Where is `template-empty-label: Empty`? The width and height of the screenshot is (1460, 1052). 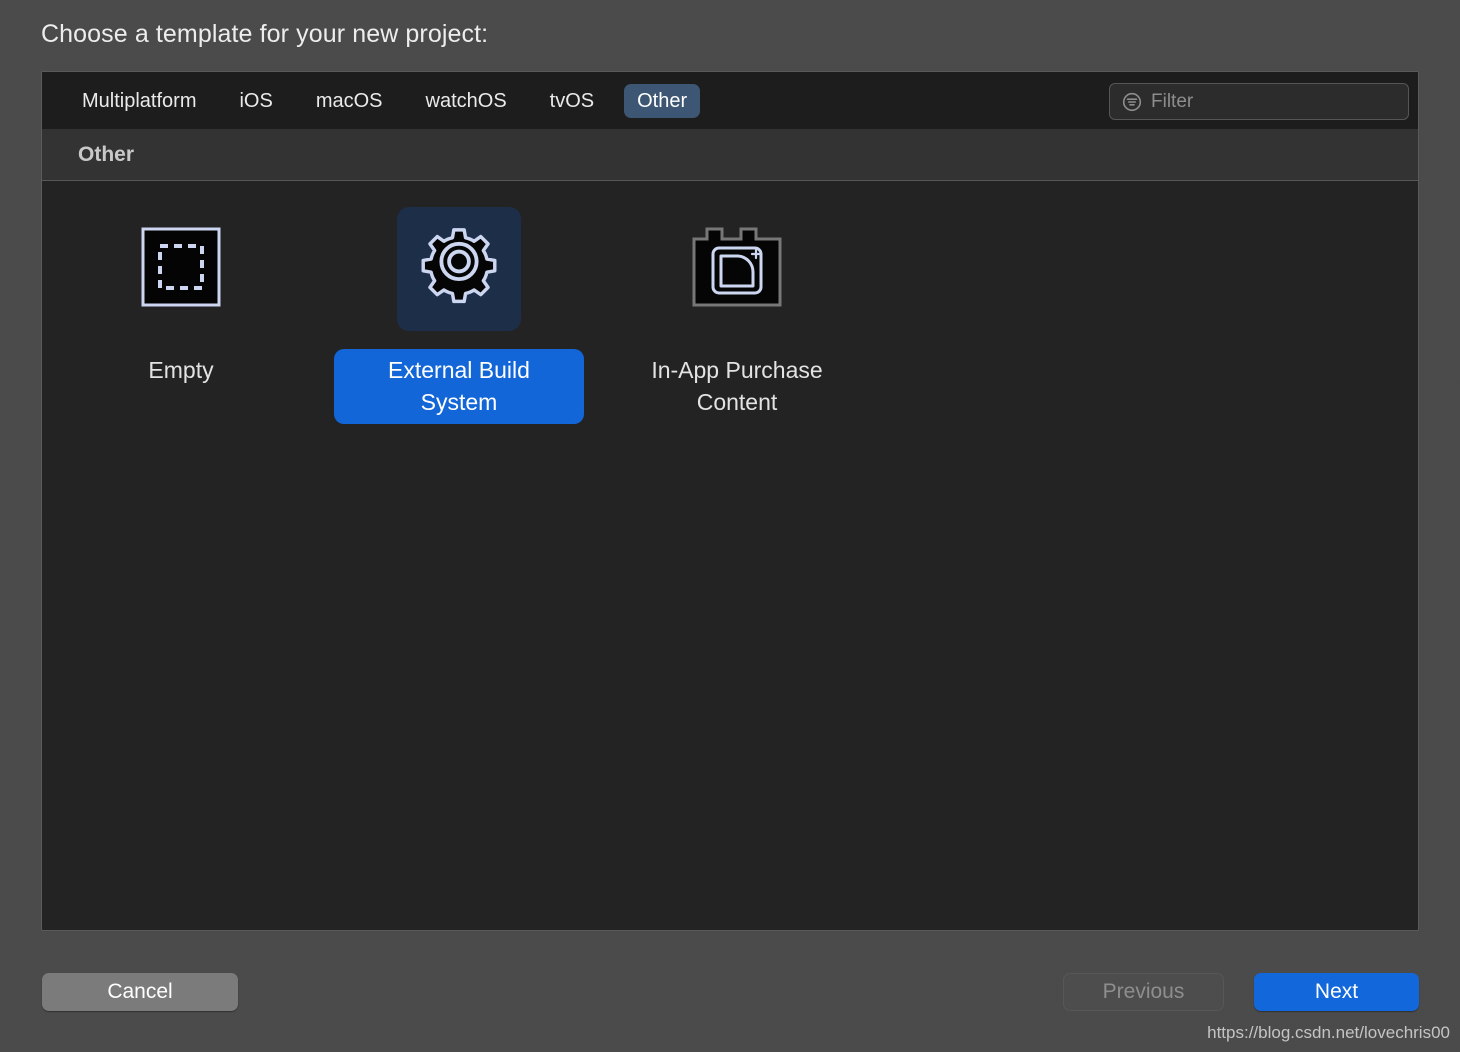
template-empty-label: Empty is located at coordinates (181, 370).